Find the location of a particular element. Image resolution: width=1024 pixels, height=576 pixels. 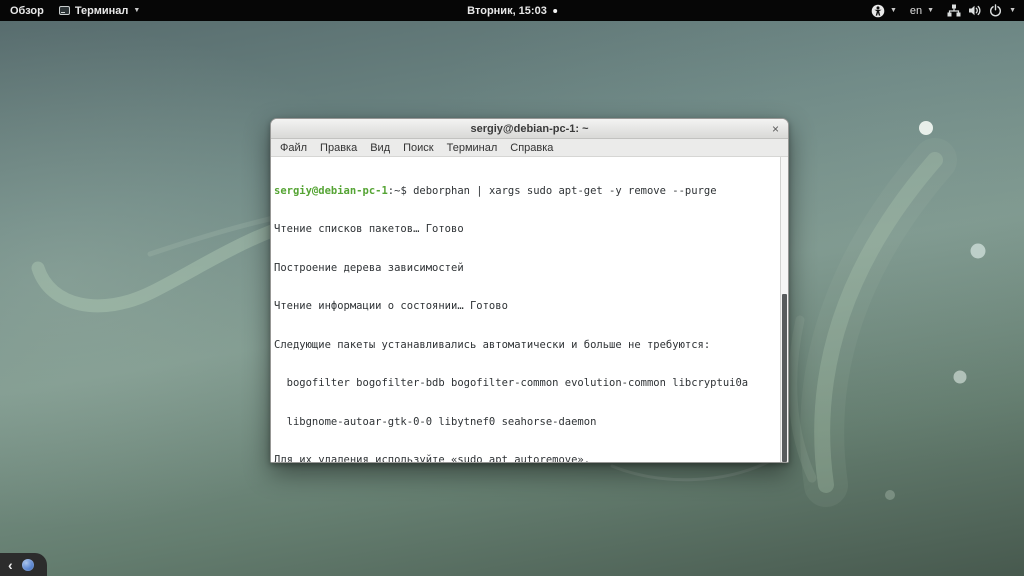

wallpaper-arc-right-glow is located at coordinates (878, 322).